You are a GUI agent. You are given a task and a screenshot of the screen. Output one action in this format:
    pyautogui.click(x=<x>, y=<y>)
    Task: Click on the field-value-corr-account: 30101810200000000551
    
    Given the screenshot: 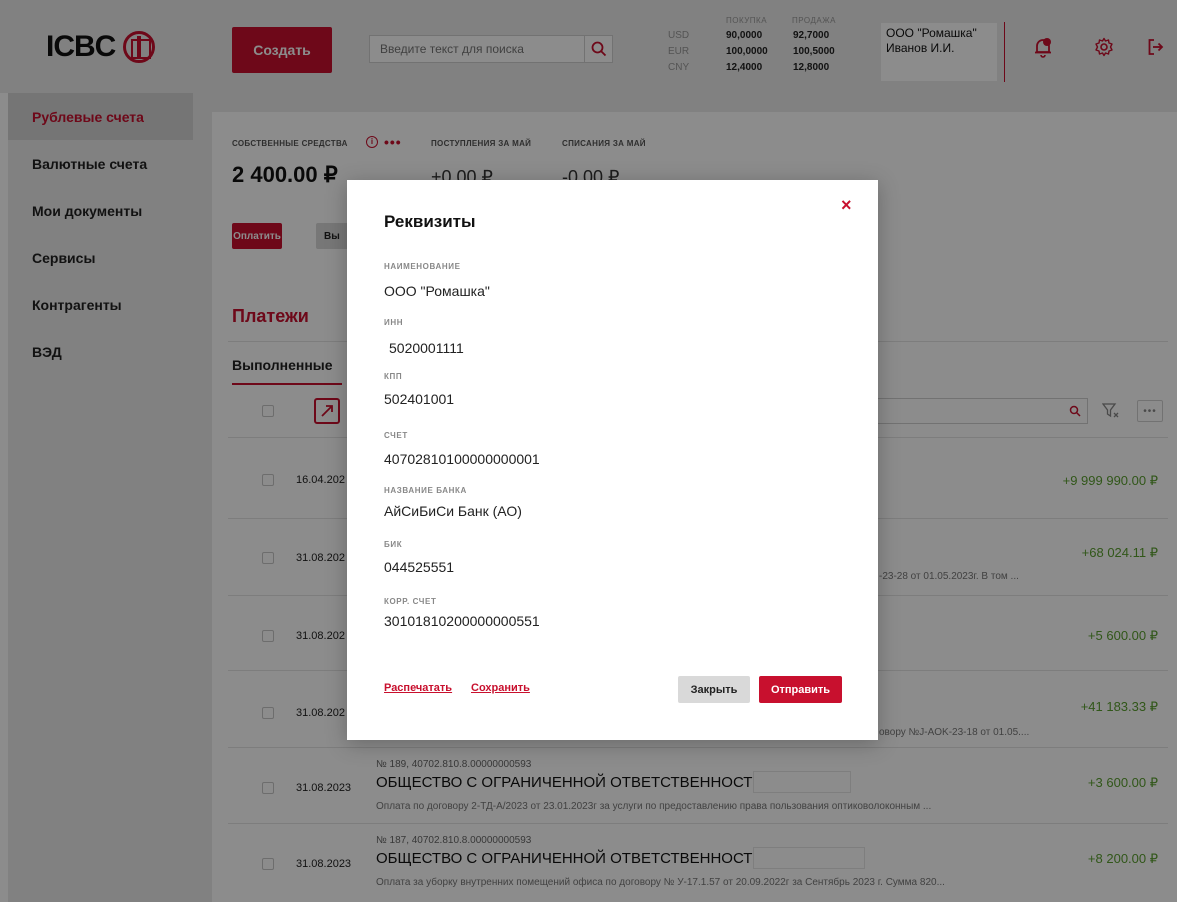 What is the action you would take?
    pyautogui.click(x=462, y=621)
    